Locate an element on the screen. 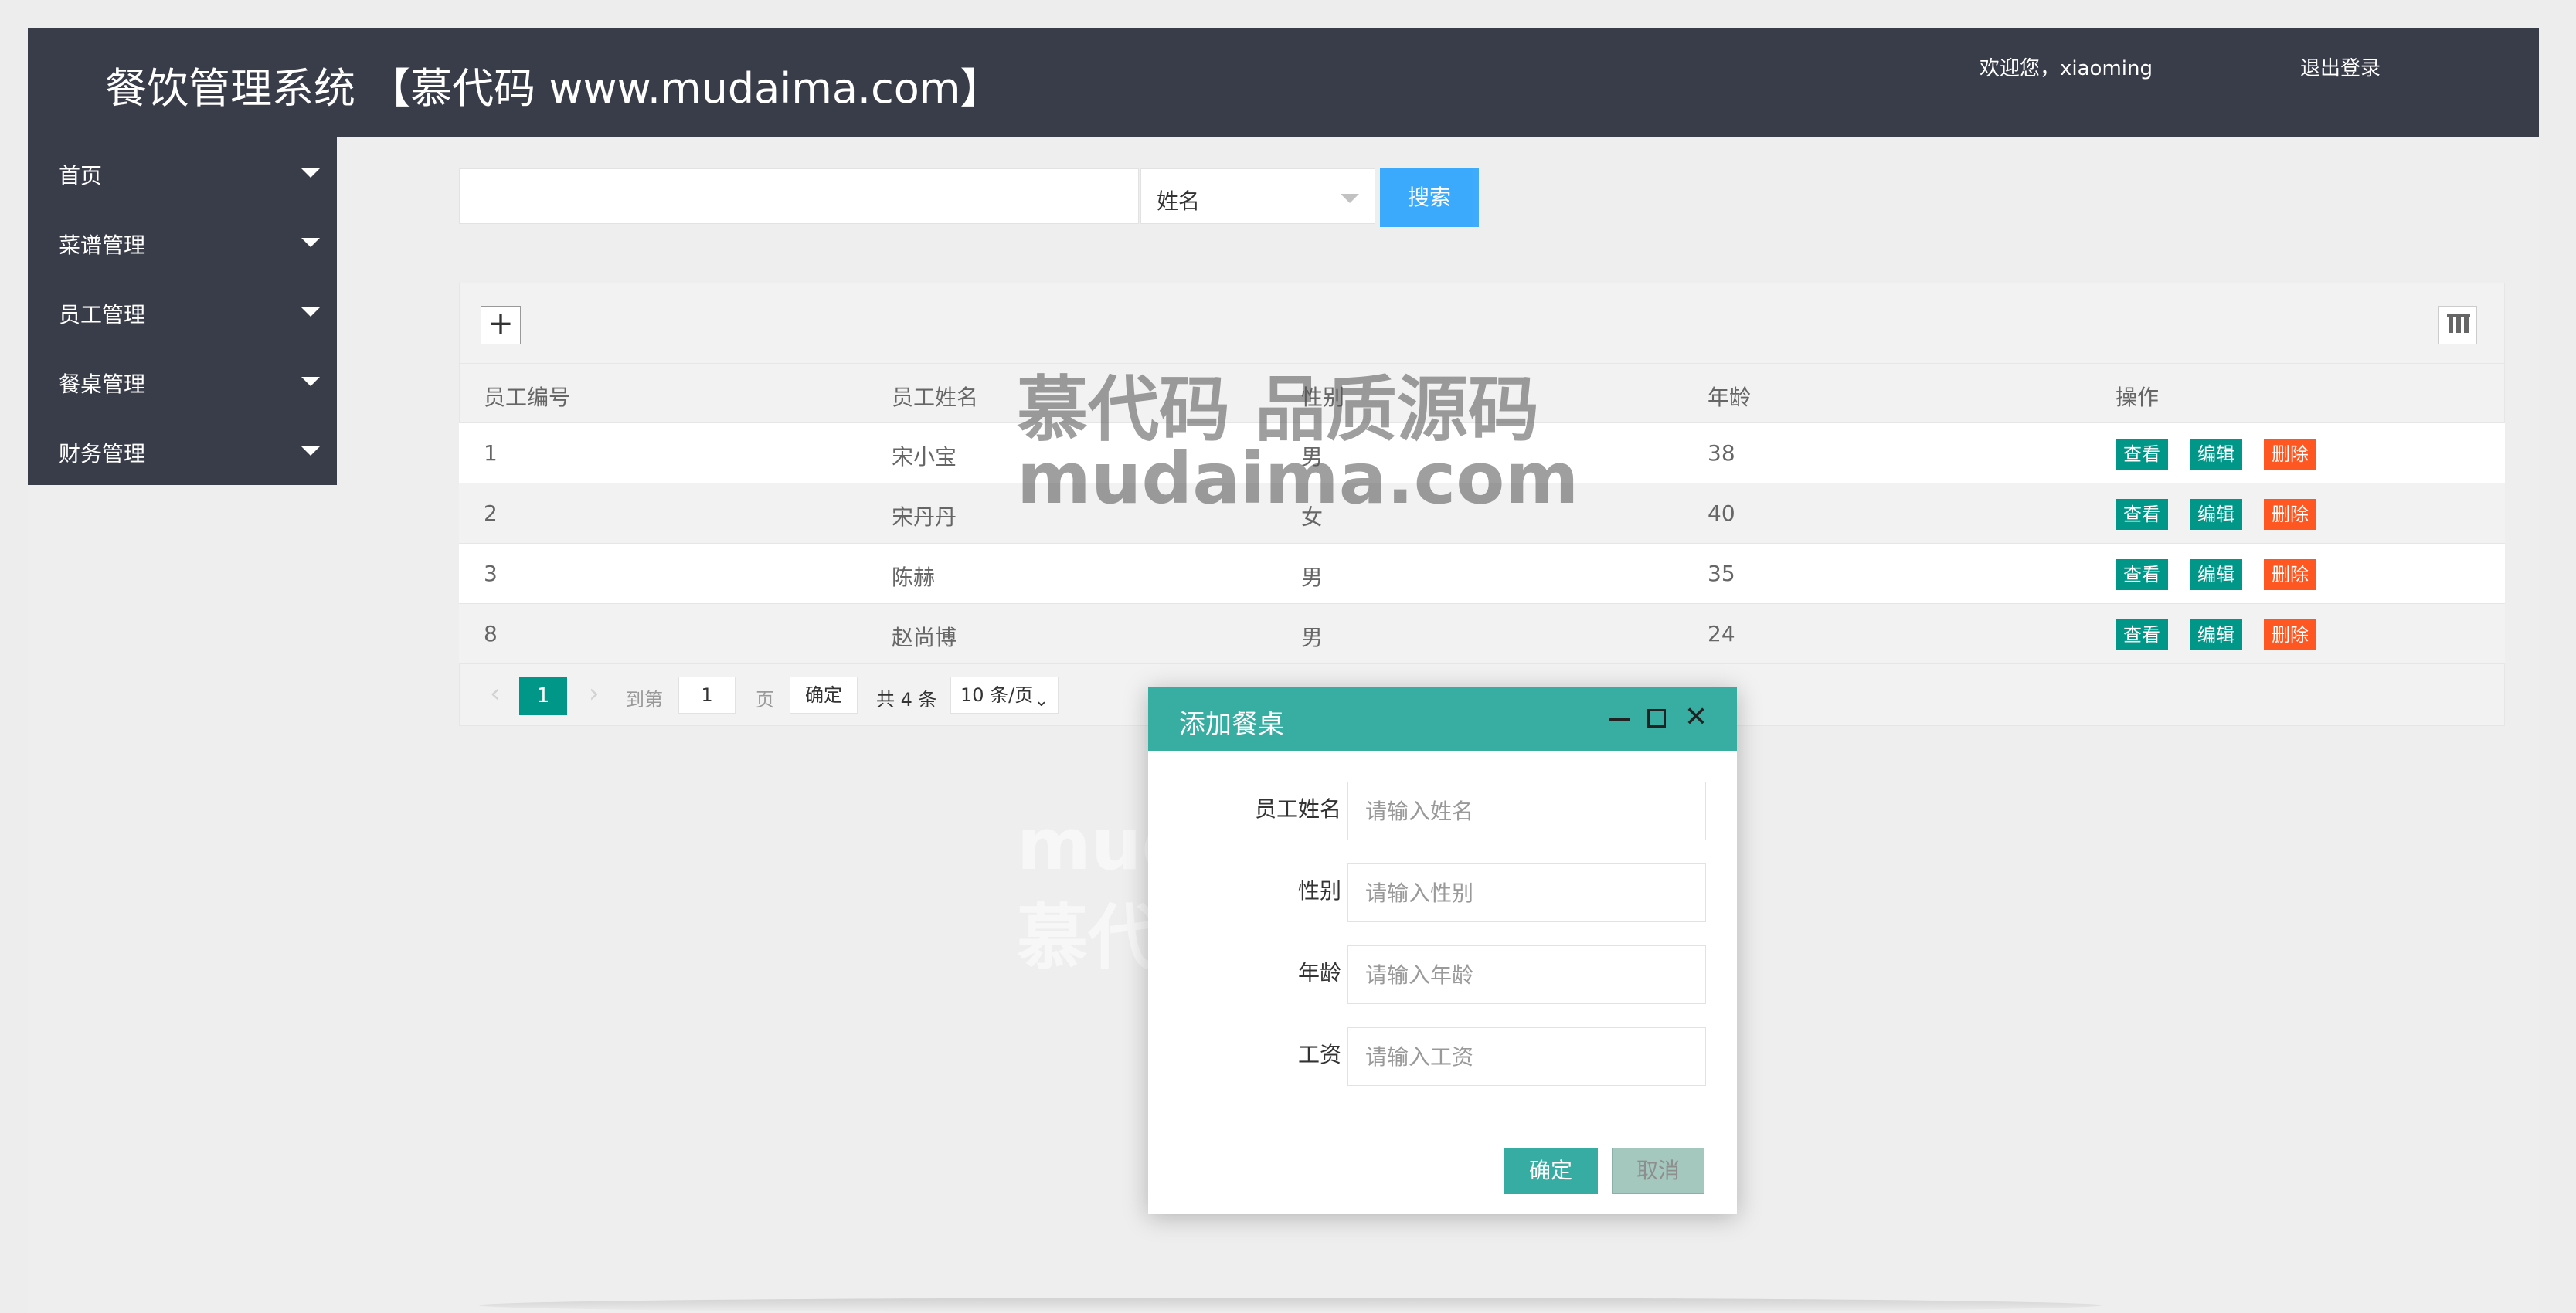 The height and width of the screenshot is (1313, 2576). app-title: 餐饮管理系统 【慕代码 www.mudaima.com】 is located at coordinates (553, 88).